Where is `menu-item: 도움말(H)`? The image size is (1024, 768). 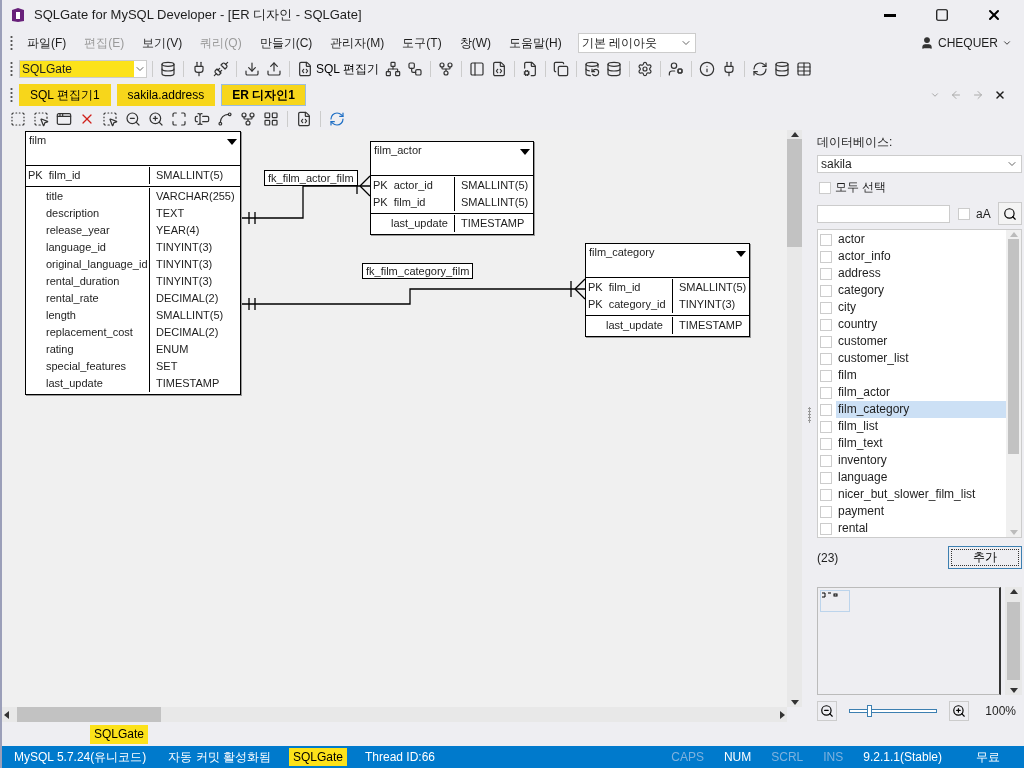 menu-item: 도움말(H) is located at coordinates (535, 43).